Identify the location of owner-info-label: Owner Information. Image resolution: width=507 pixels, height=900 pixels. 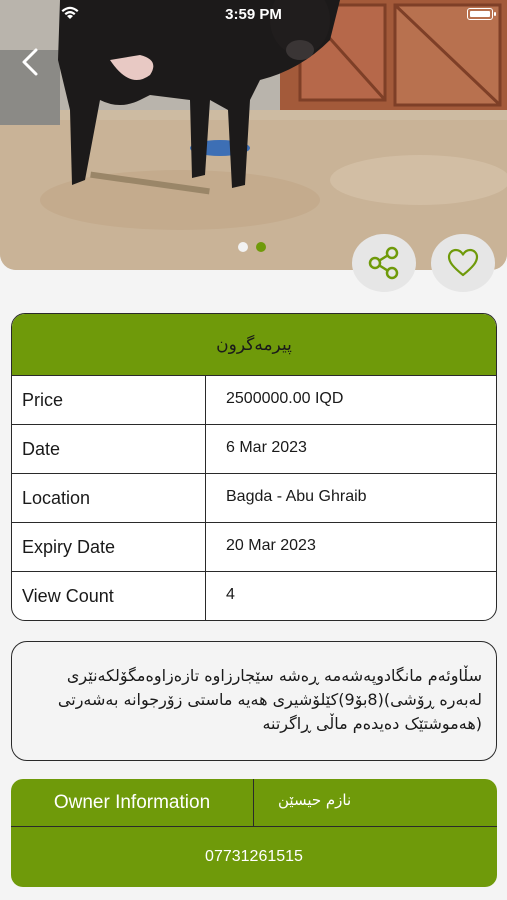
(132, 802).